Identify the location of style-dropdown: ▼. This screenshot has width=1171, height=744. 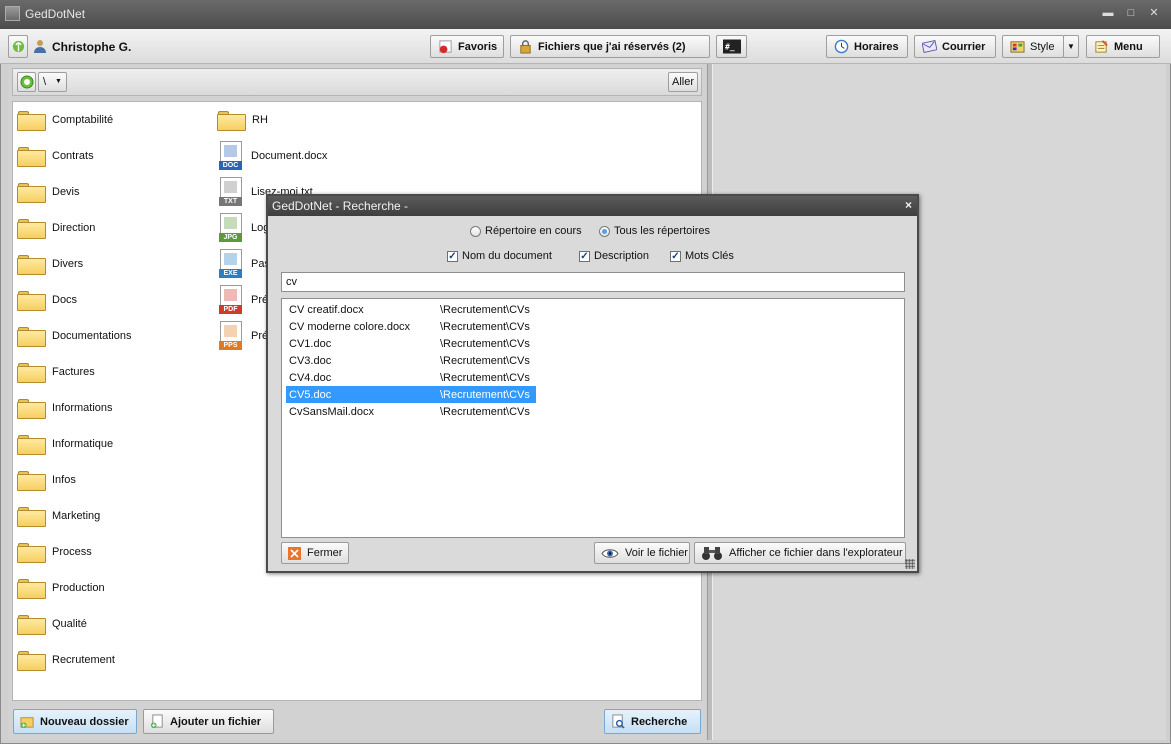
(1071, 46).